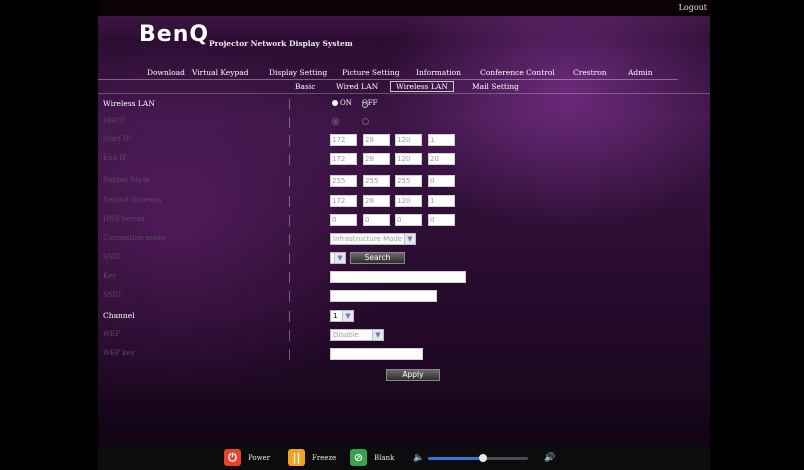  What do you see at coordinates (126, 180) in the screenshot?
I see `label-subnet-mask: Subnet Mask` at bounding box center [126, 180].